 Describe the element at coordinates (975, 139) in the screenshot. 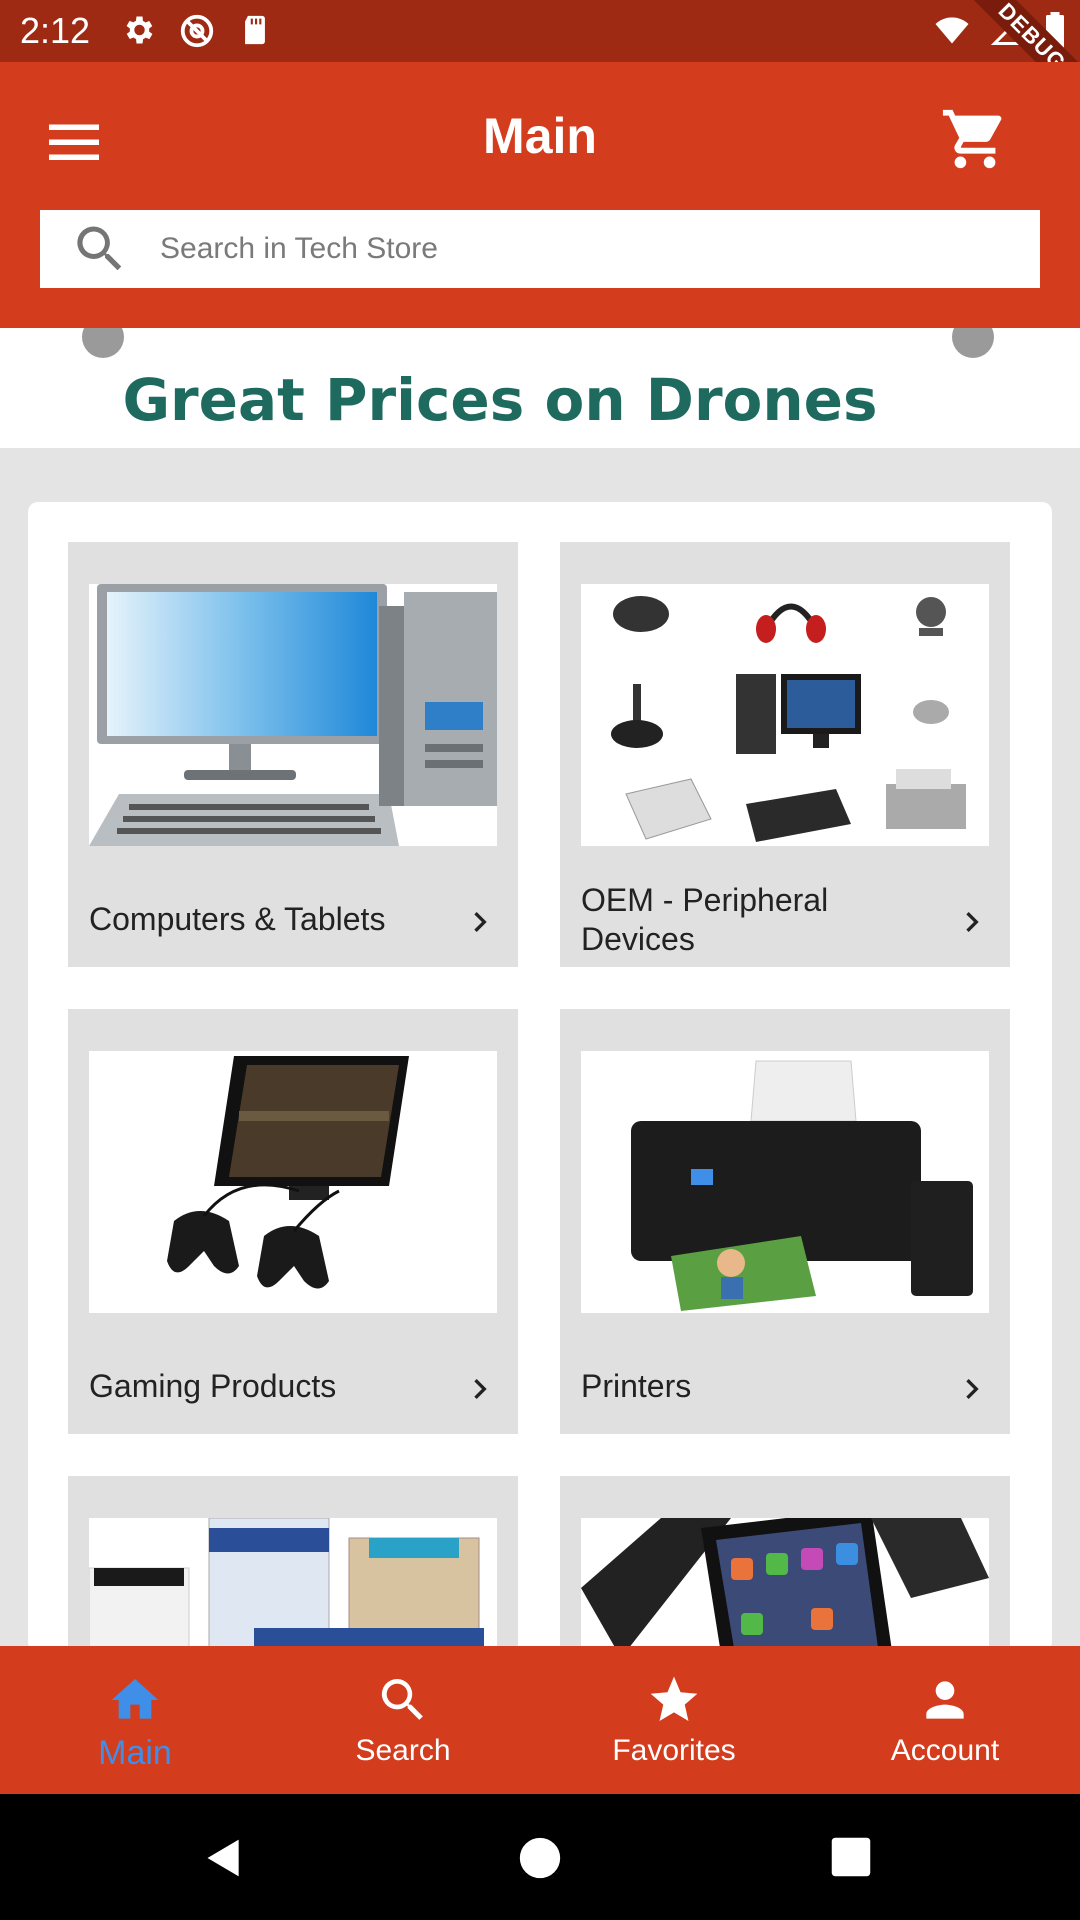

I see `shopping-cart-icon` at that location.